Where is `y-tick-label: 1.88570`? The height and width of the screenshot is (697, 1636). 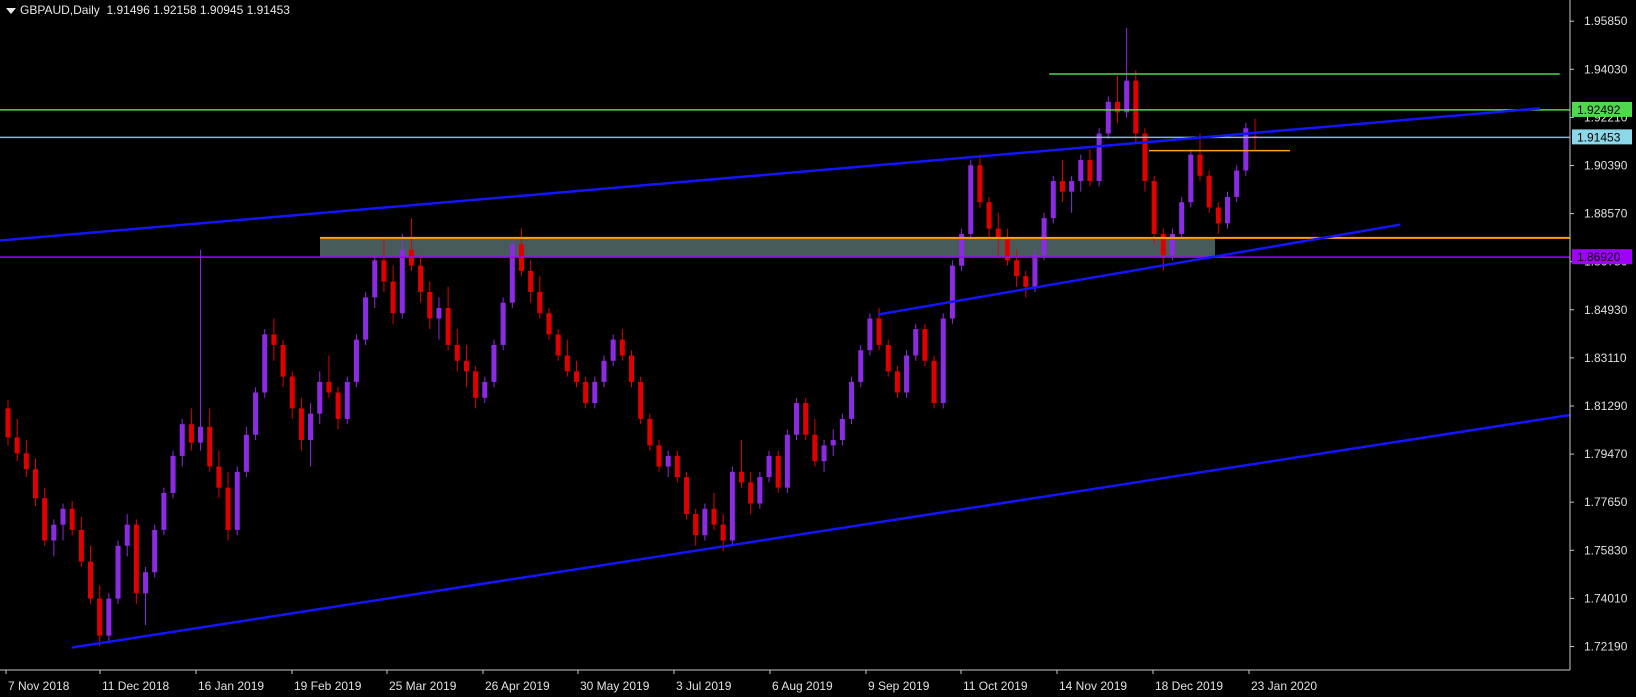 y-tick-label: 1.88570 is located at coordinates (1606, 214).